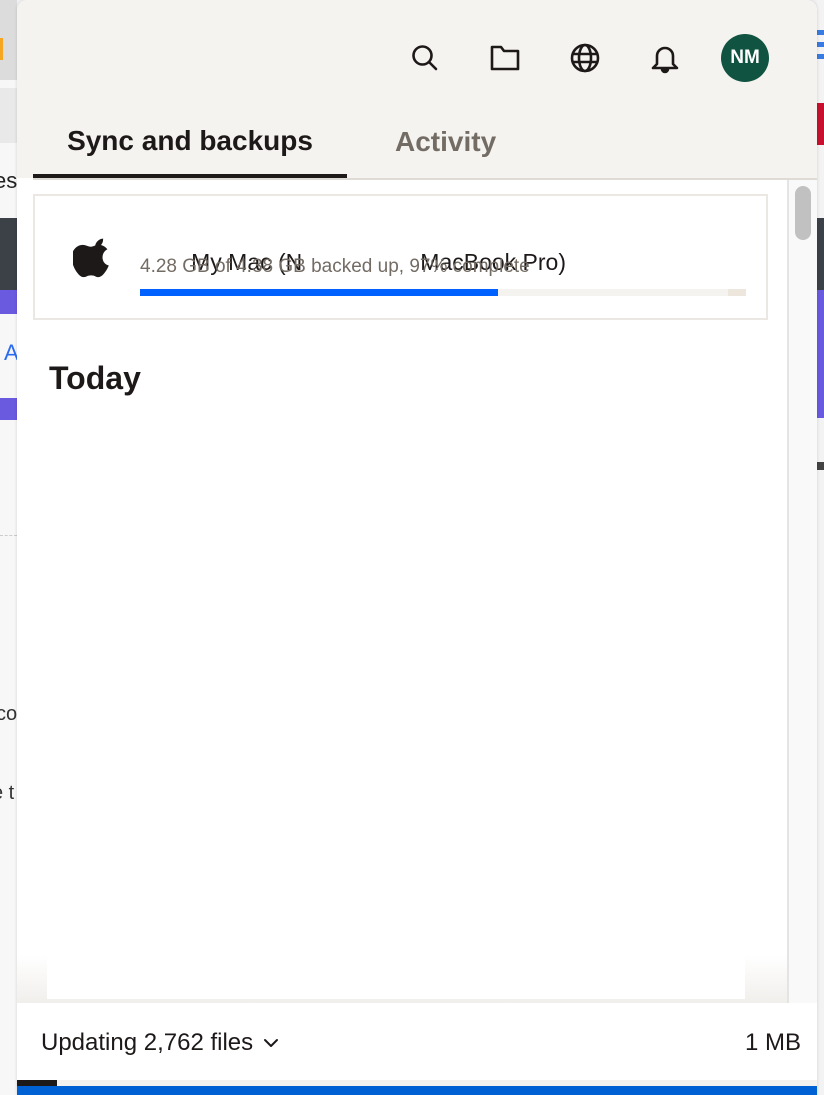 This screenshot has height=1095, width=824. What do you see at coordinates (271, 1043) in the screenshot?
I see `chevron-down-icon` at bounding box center [271, 1043].